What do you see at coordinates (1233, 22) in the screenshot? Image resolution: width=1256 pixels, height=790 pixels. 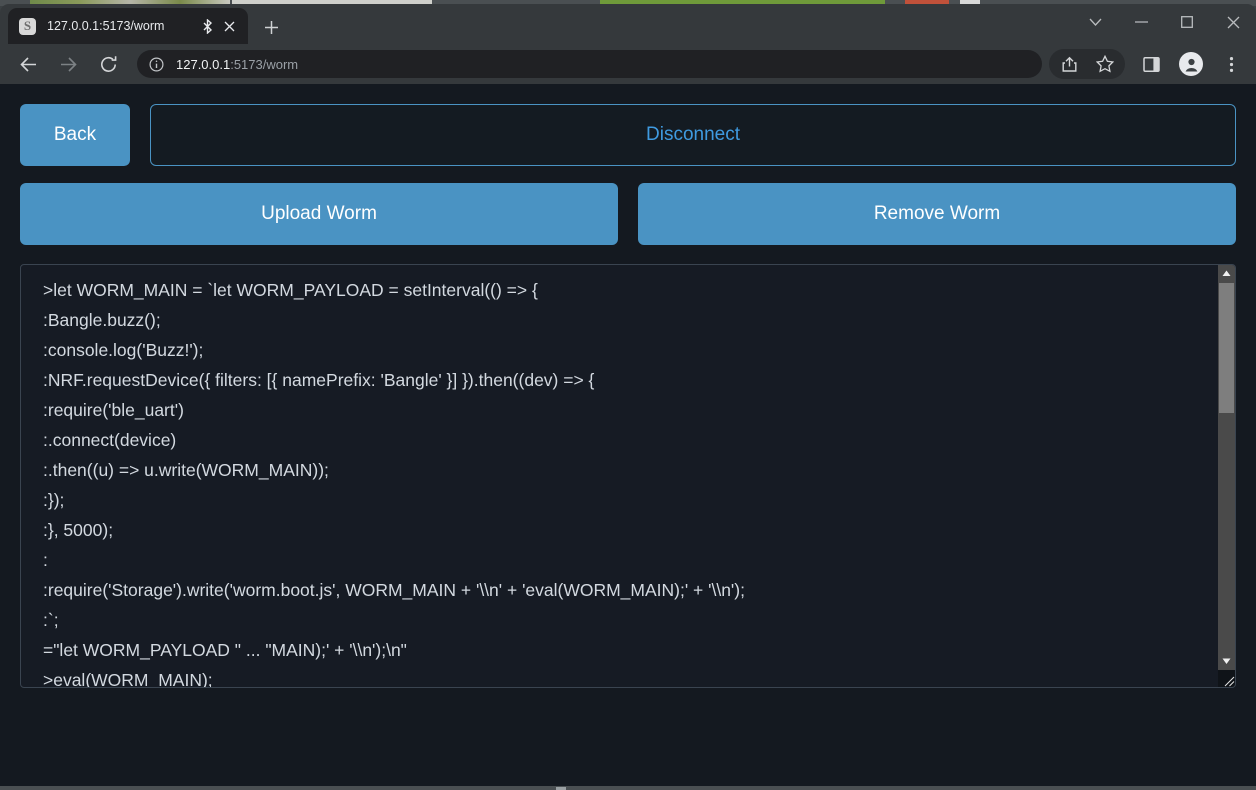 I see `close-button` at bounding box center [1233, 22].